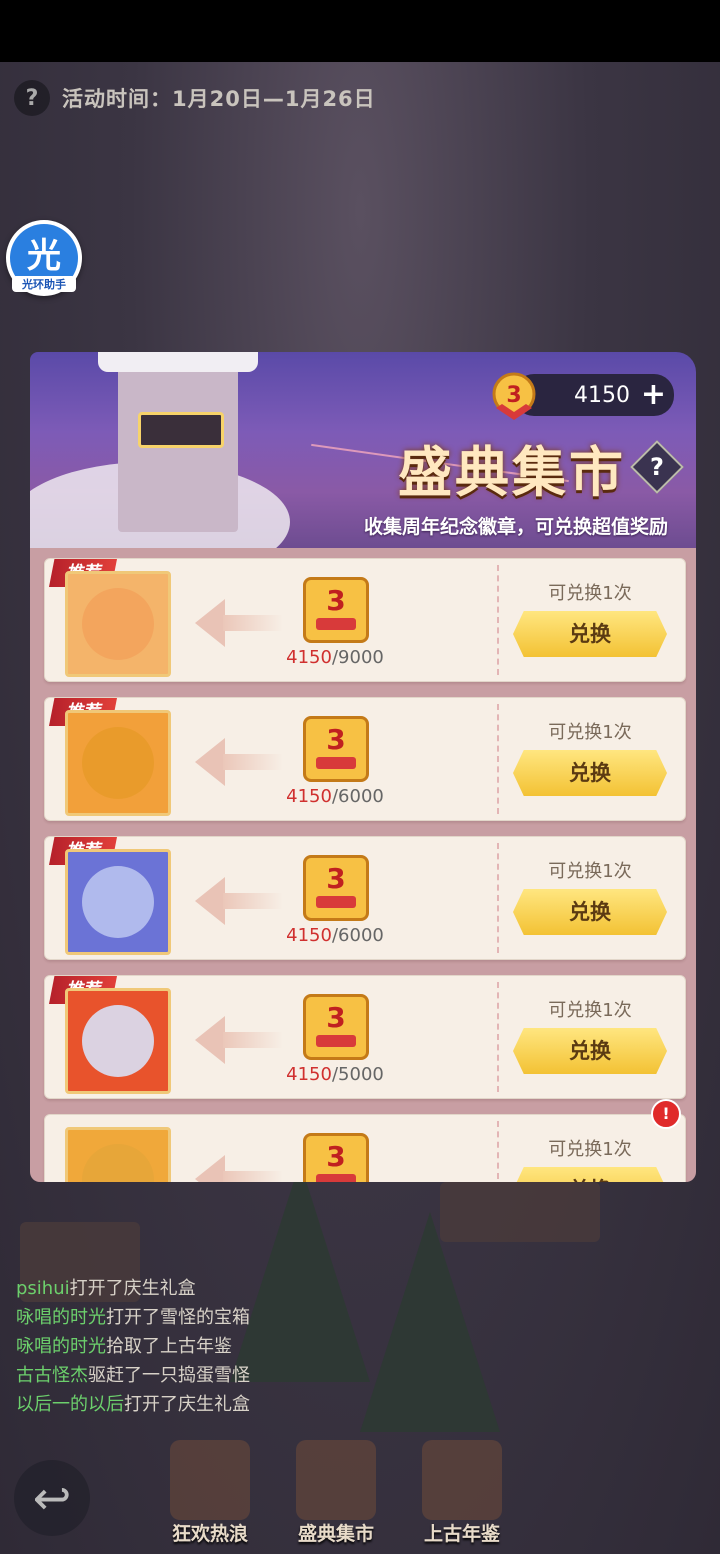 The image size is (720, 1554). I want to click on cost-progress: 4150/5000, so click(335, 1074).